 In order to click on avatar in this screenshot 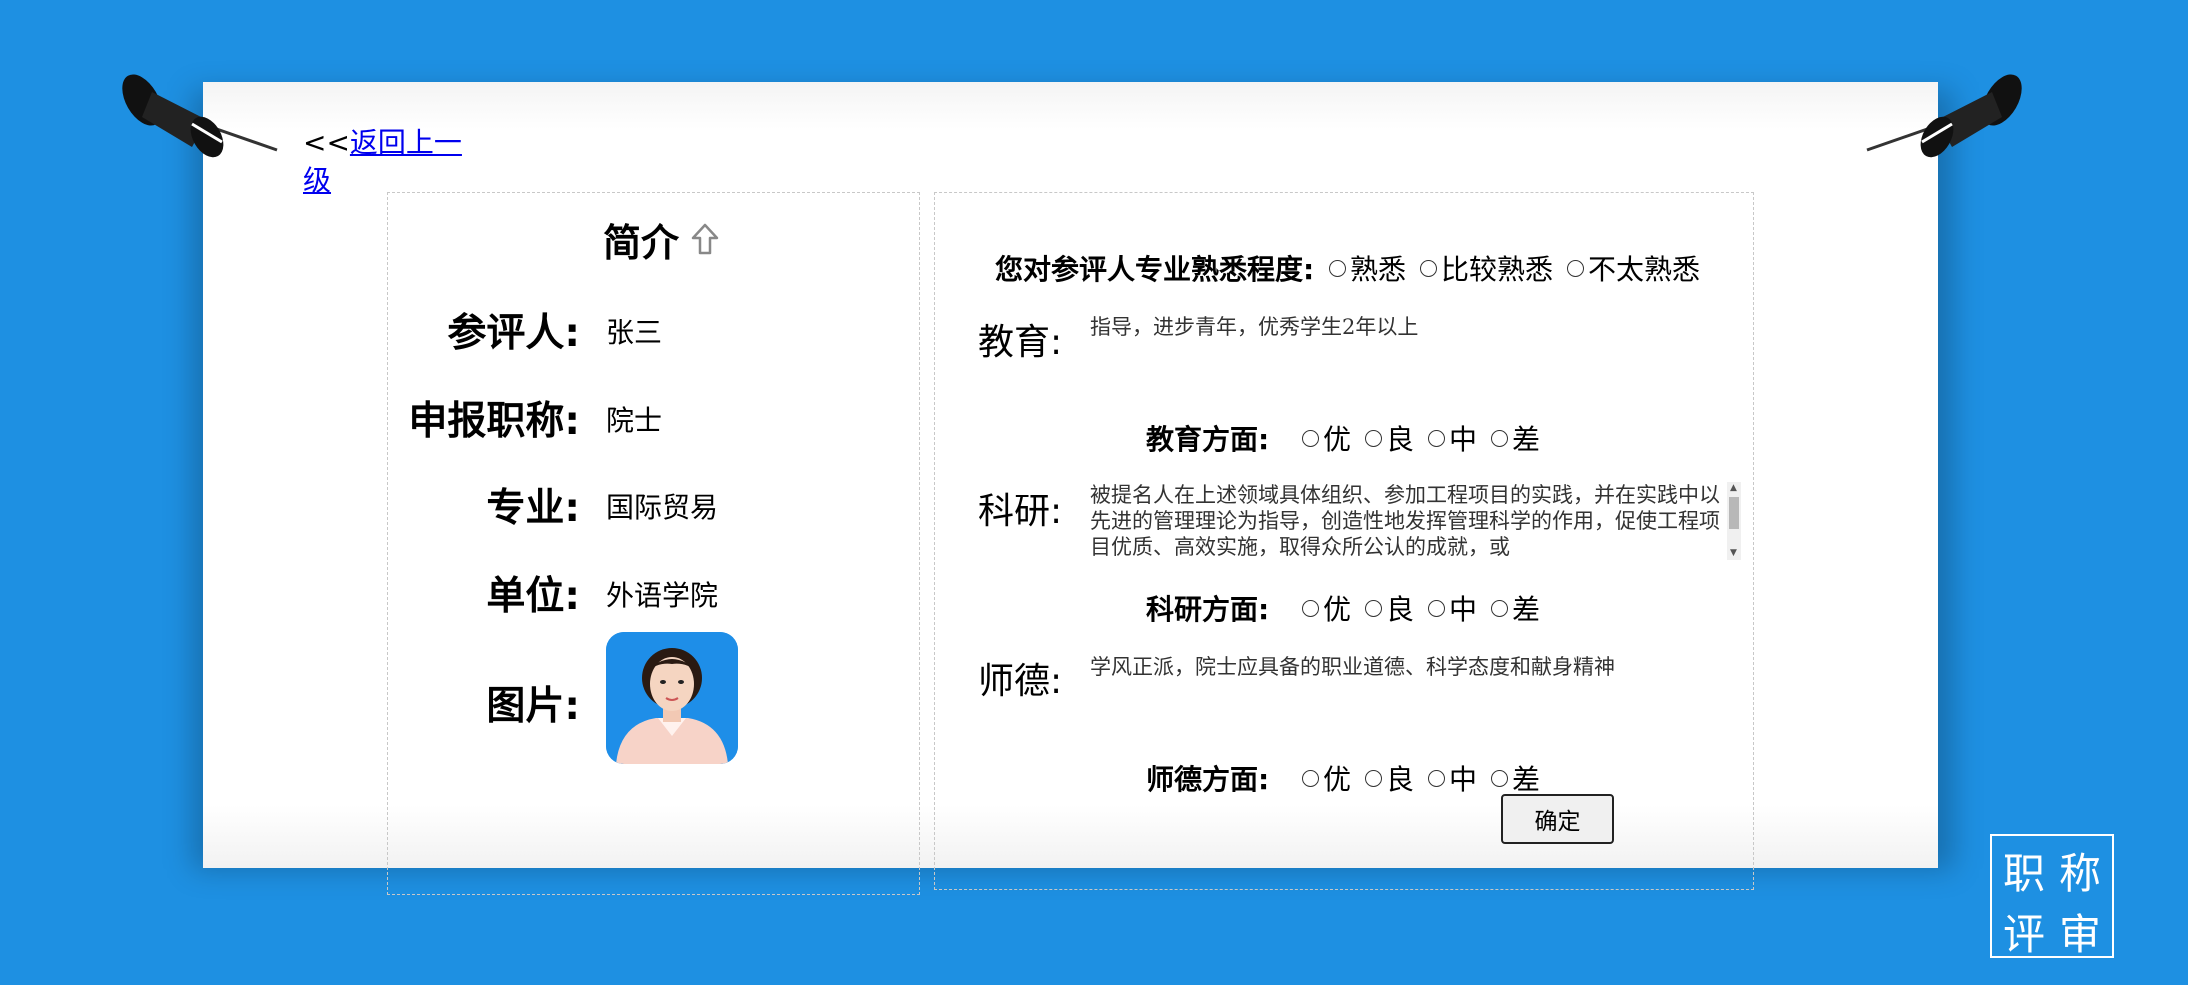, I will do `click(672, 698)`.